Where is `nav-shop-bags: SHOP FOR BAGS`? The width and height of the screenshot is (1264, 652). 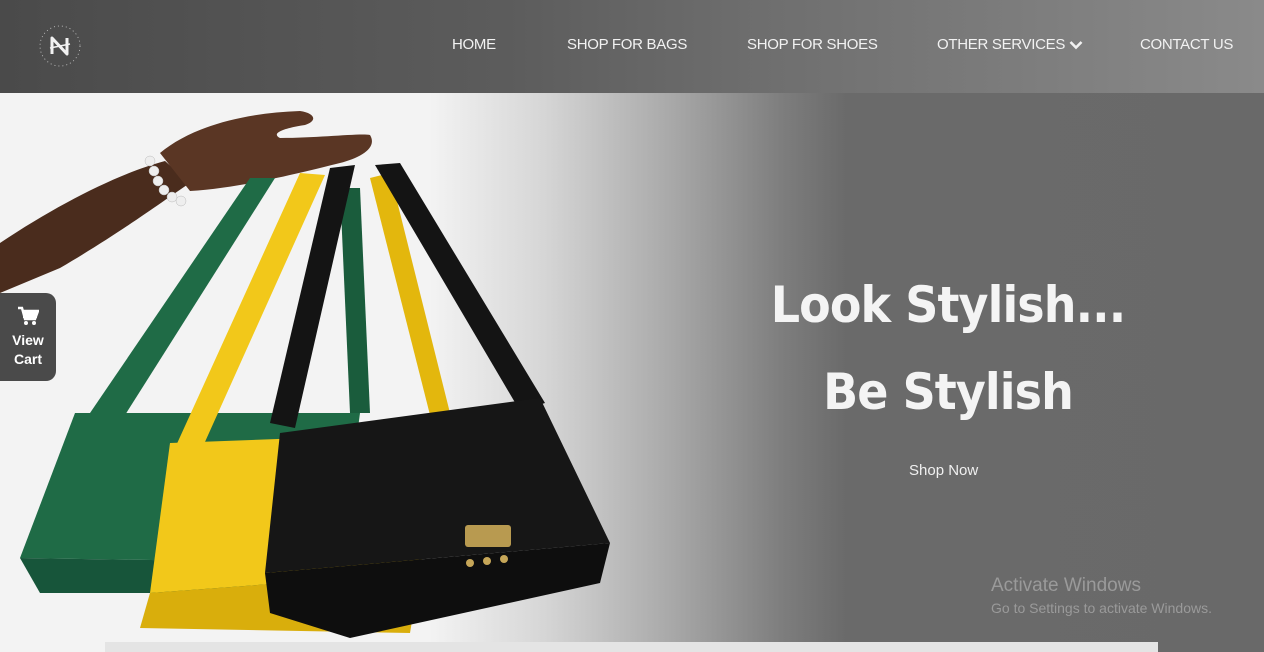
nav-shop-bags: SHOP FOR BAGS is located at coordinates (627, 44).